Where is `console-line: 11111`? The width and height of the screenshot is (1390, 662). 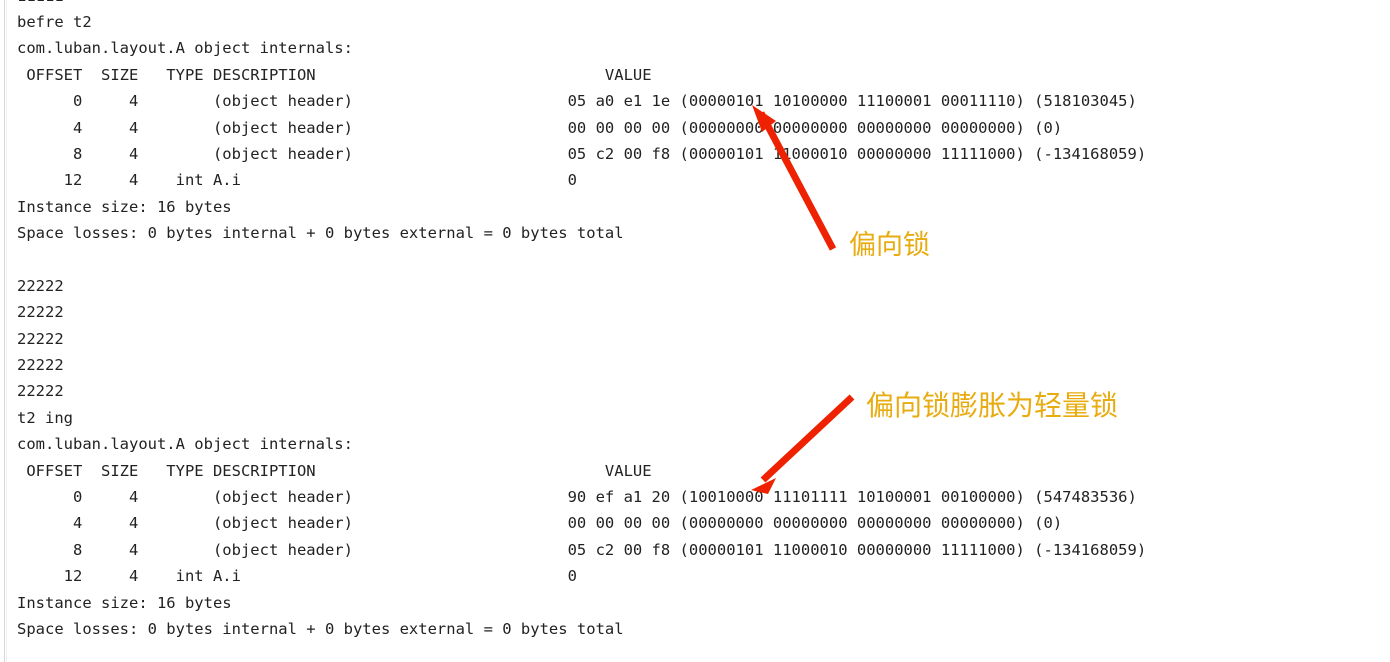
console-line: 11111 is located at coordinates (703, 2).